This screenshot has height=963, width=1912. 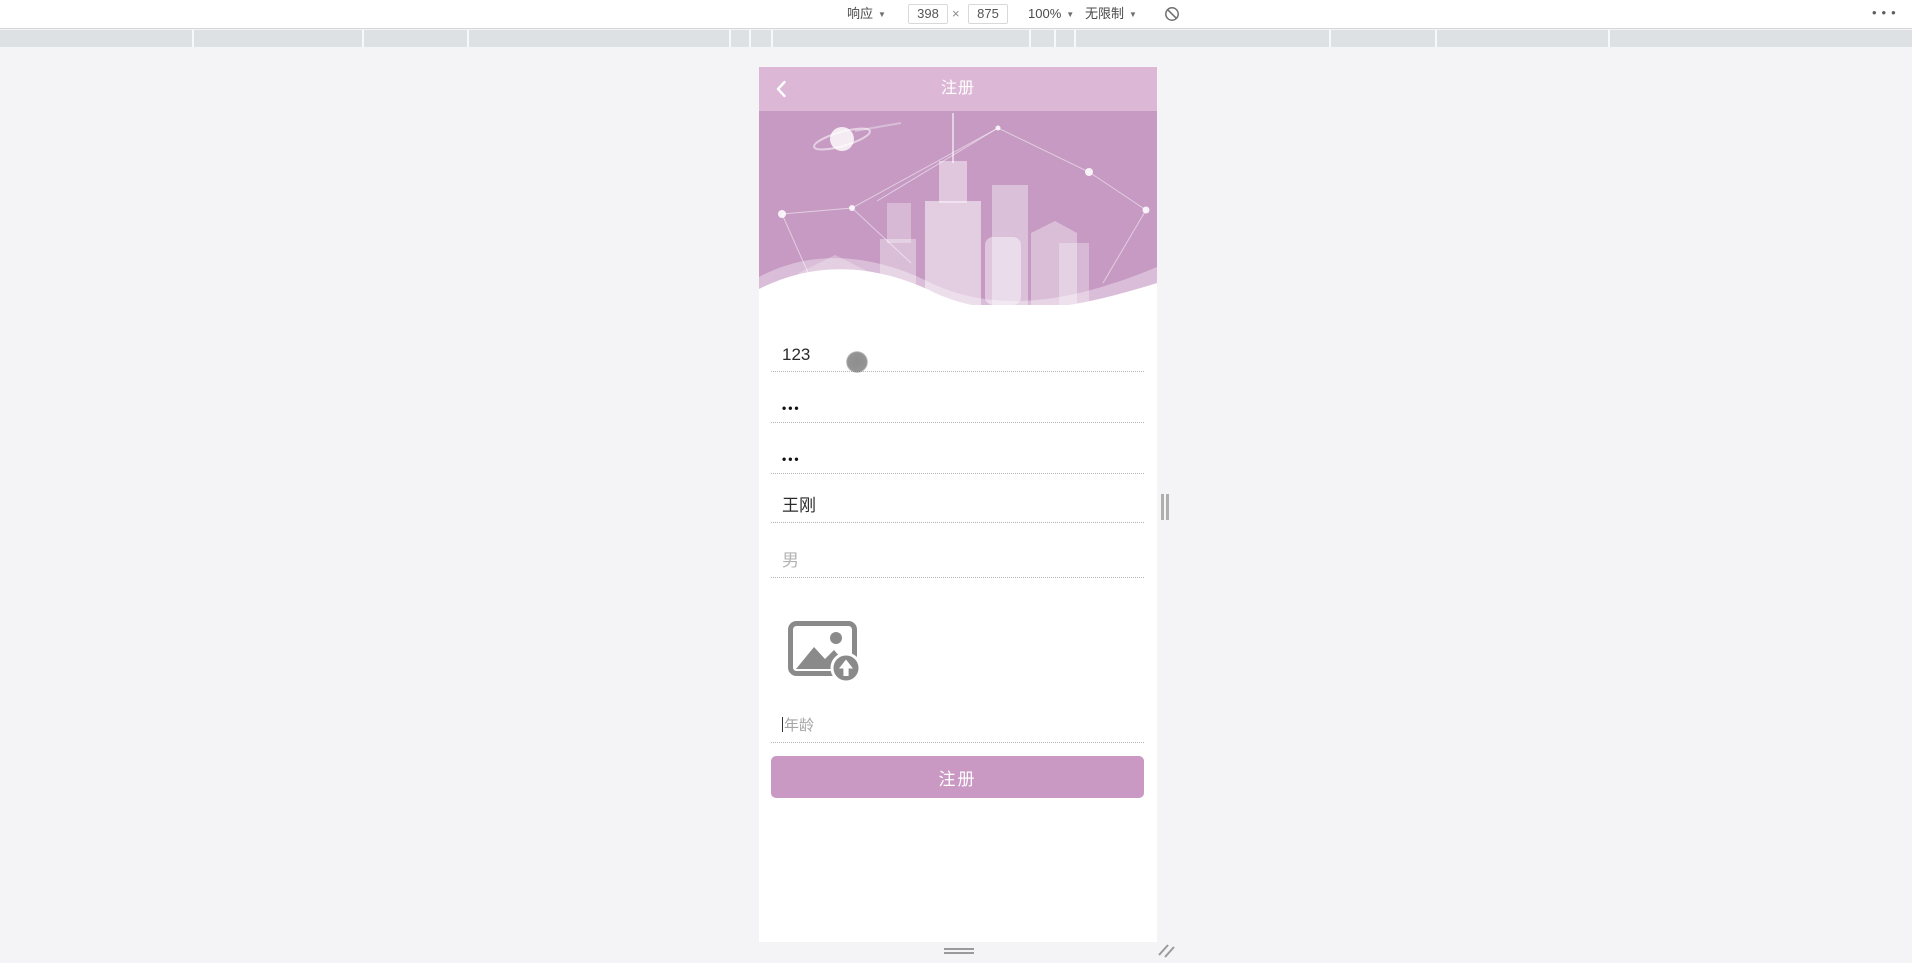 I want to click on gender-input: 男, so click(x=957, y=561).